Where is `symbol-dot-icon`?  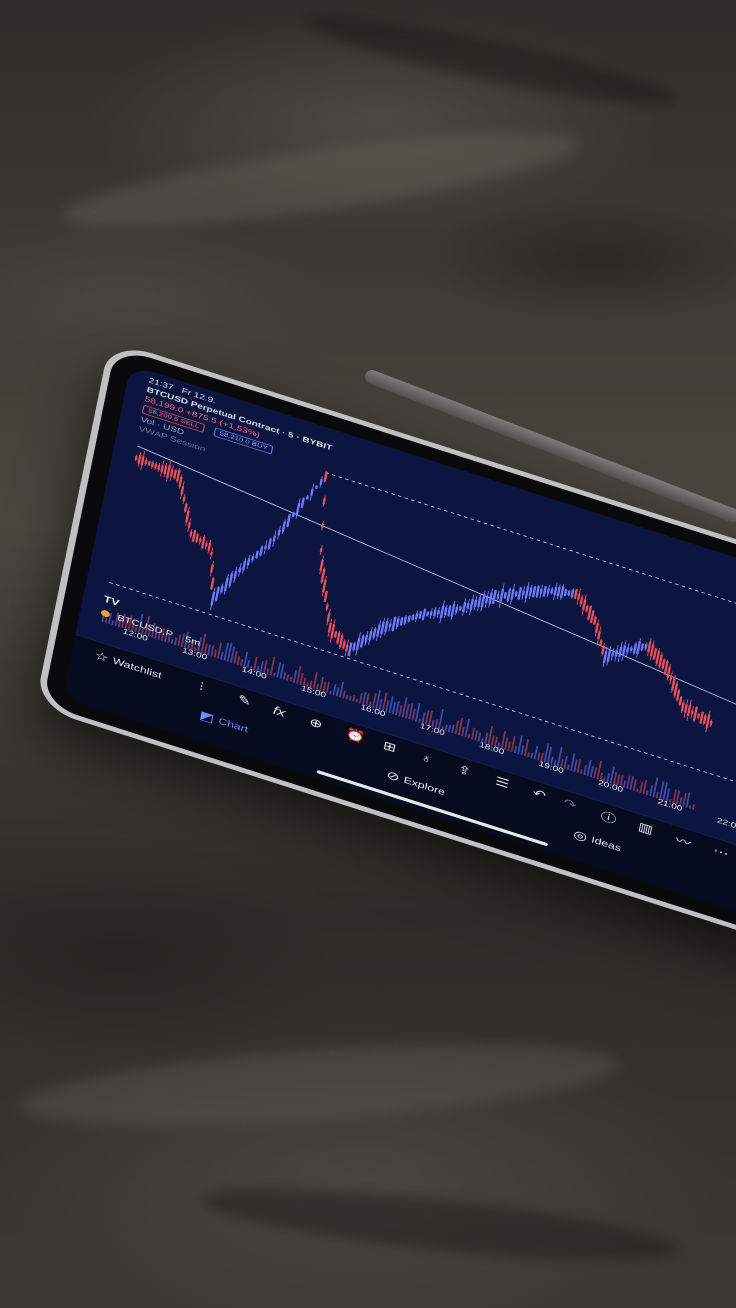
symbol-dot-icon is located at coordinates (105, 614).